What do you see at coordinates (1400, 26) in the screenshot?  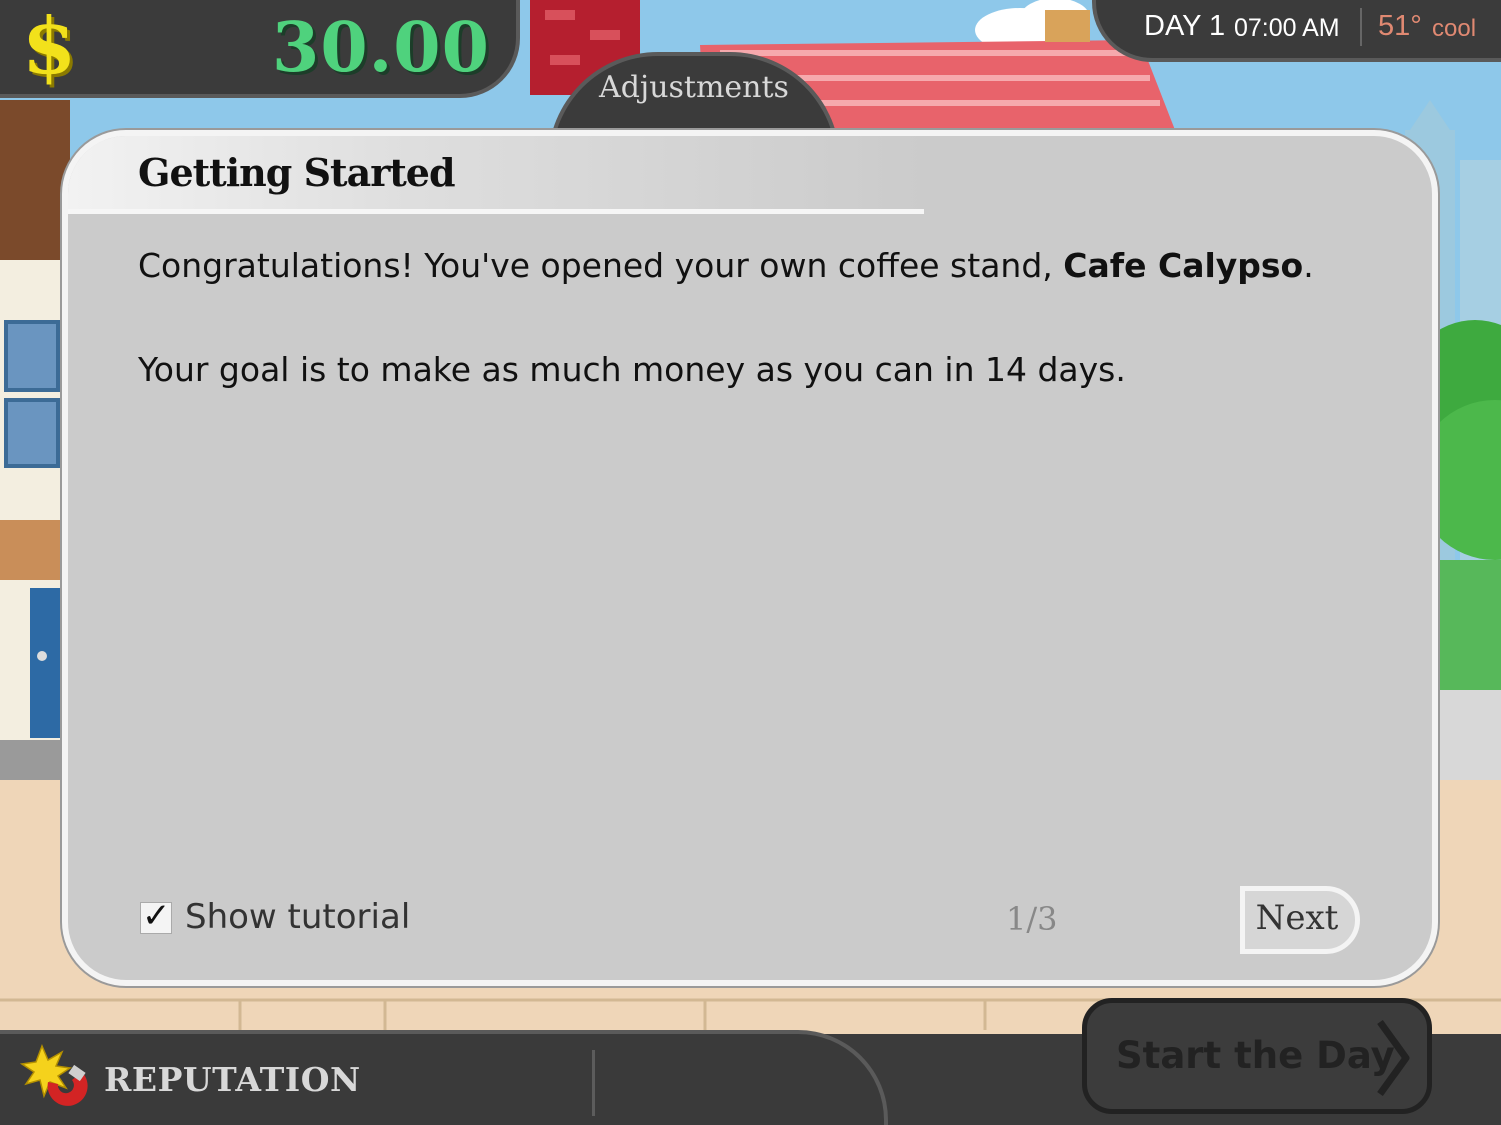 I see `temperature-label: 51°` at bounding box center [1400, 26].